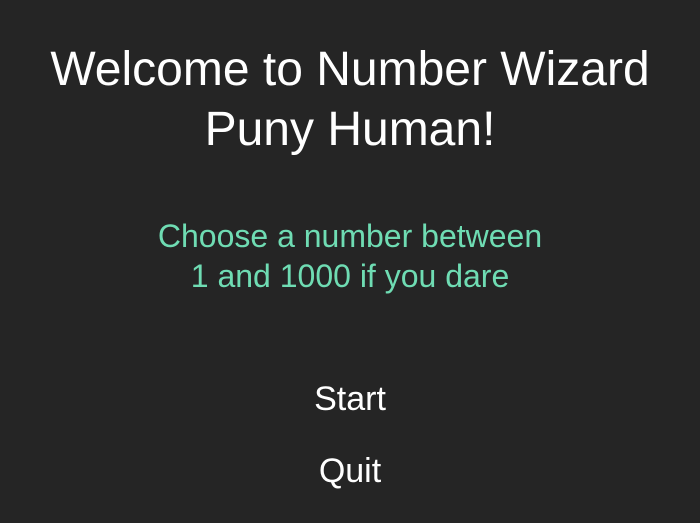 This screenshot has height=523, width=700. What do you see at coordinates (350, 276) in the screenshot?
I see `instructions-line-2: 1 and 1000 if you dare` at bounding box center [350, 276].